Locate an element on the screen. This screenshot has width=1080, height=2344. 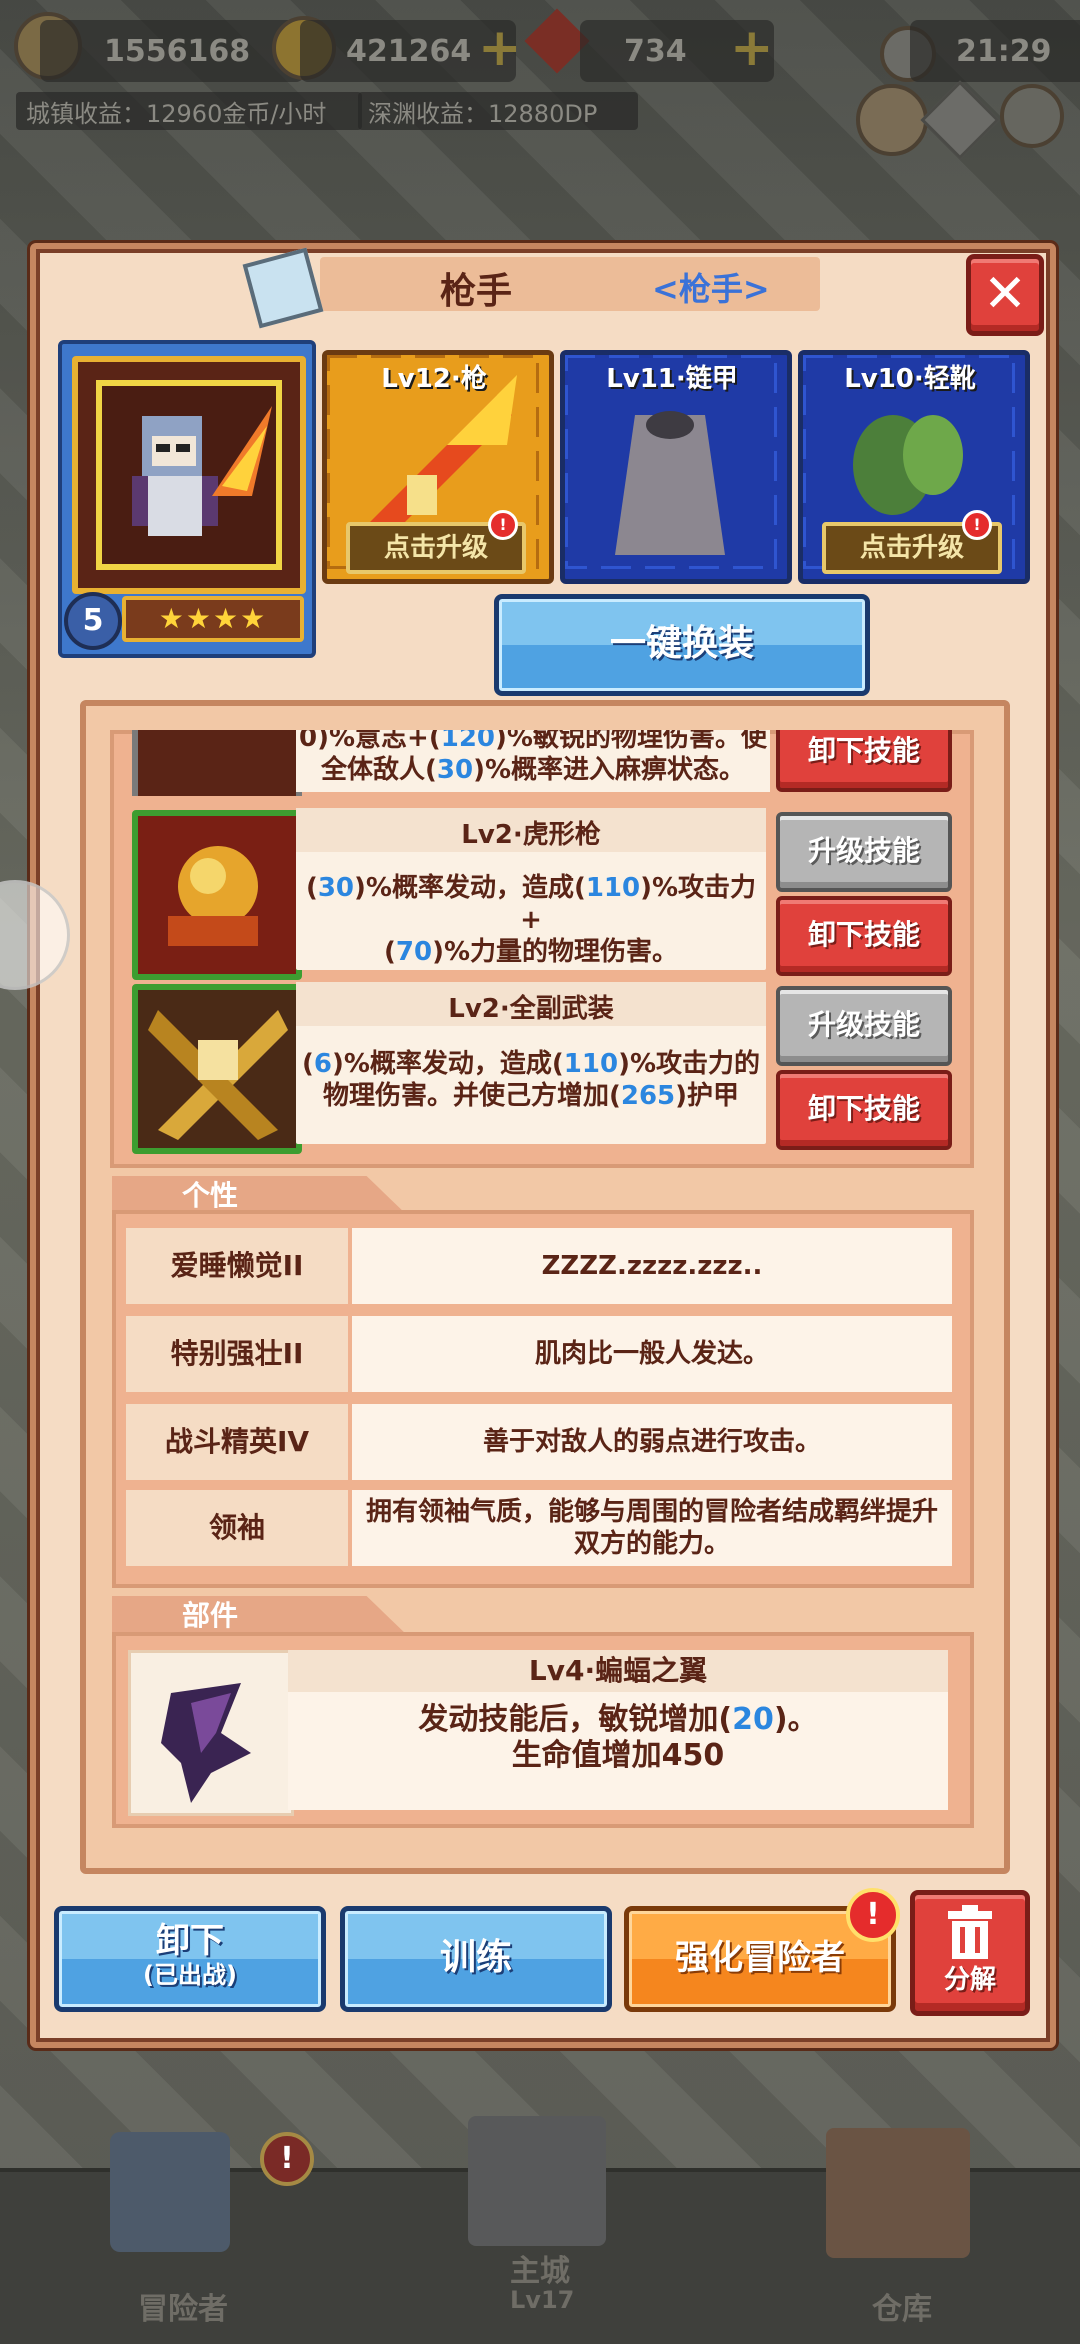
unequip-hero-button: 卸下 (已出战) is located at coordinates (190, 1959).